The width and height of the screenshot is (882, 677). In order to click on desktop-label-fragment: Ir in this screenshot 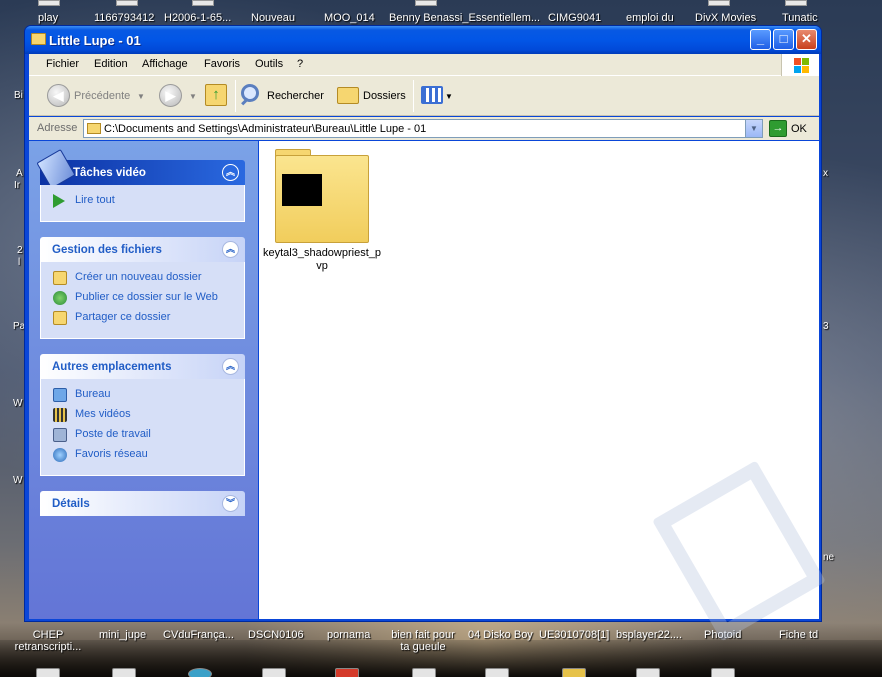, I will do `click(17, 185)`.